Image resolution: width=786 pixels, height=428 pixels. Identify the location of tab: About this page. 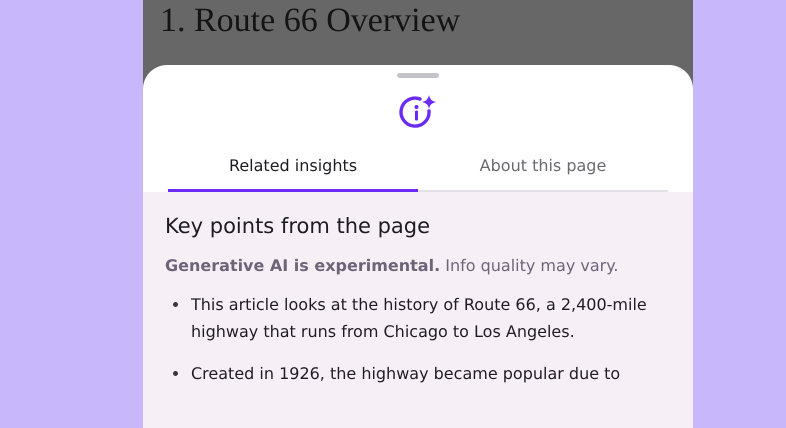
(543, 169).